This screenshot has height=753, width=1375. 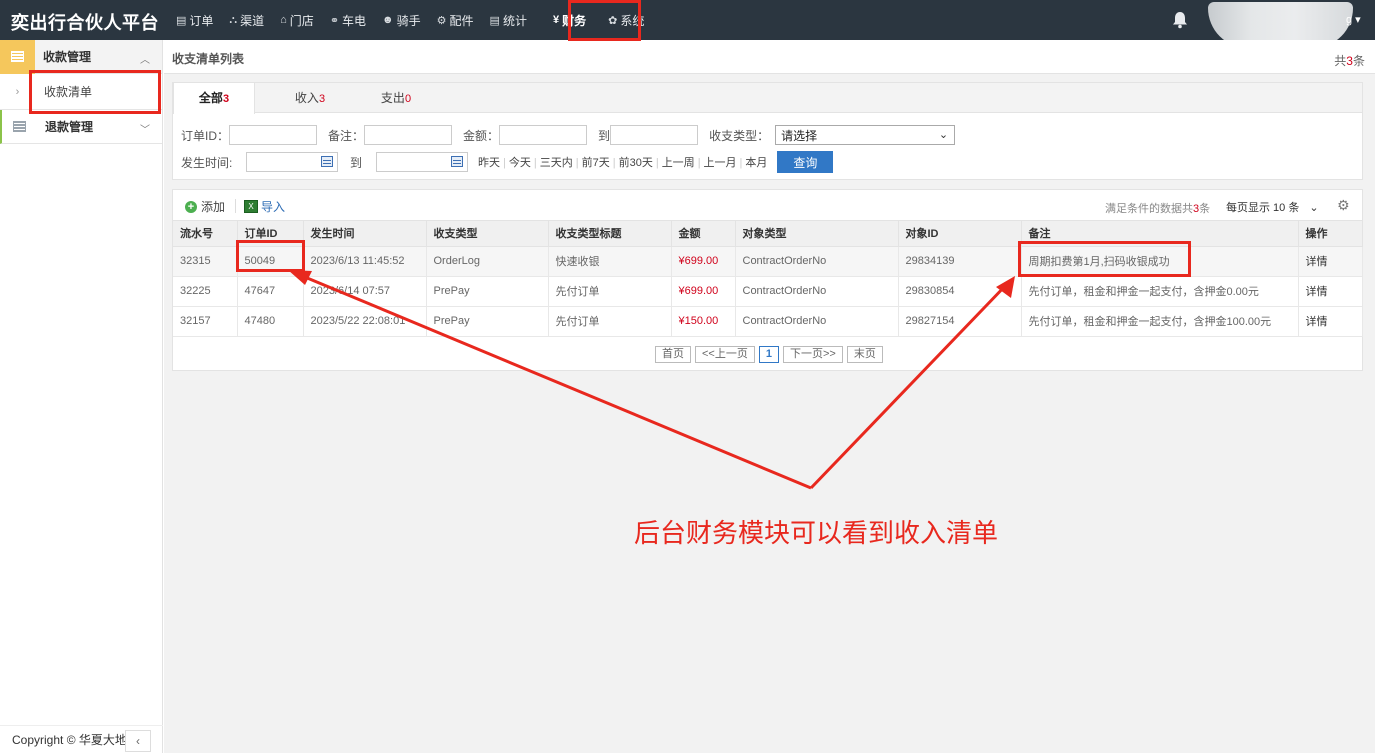 What do you see at coordinates (138, 741) in the screenshot?
I see `collapse-sidebar-button: ‹` at bounding box center [138, 741].